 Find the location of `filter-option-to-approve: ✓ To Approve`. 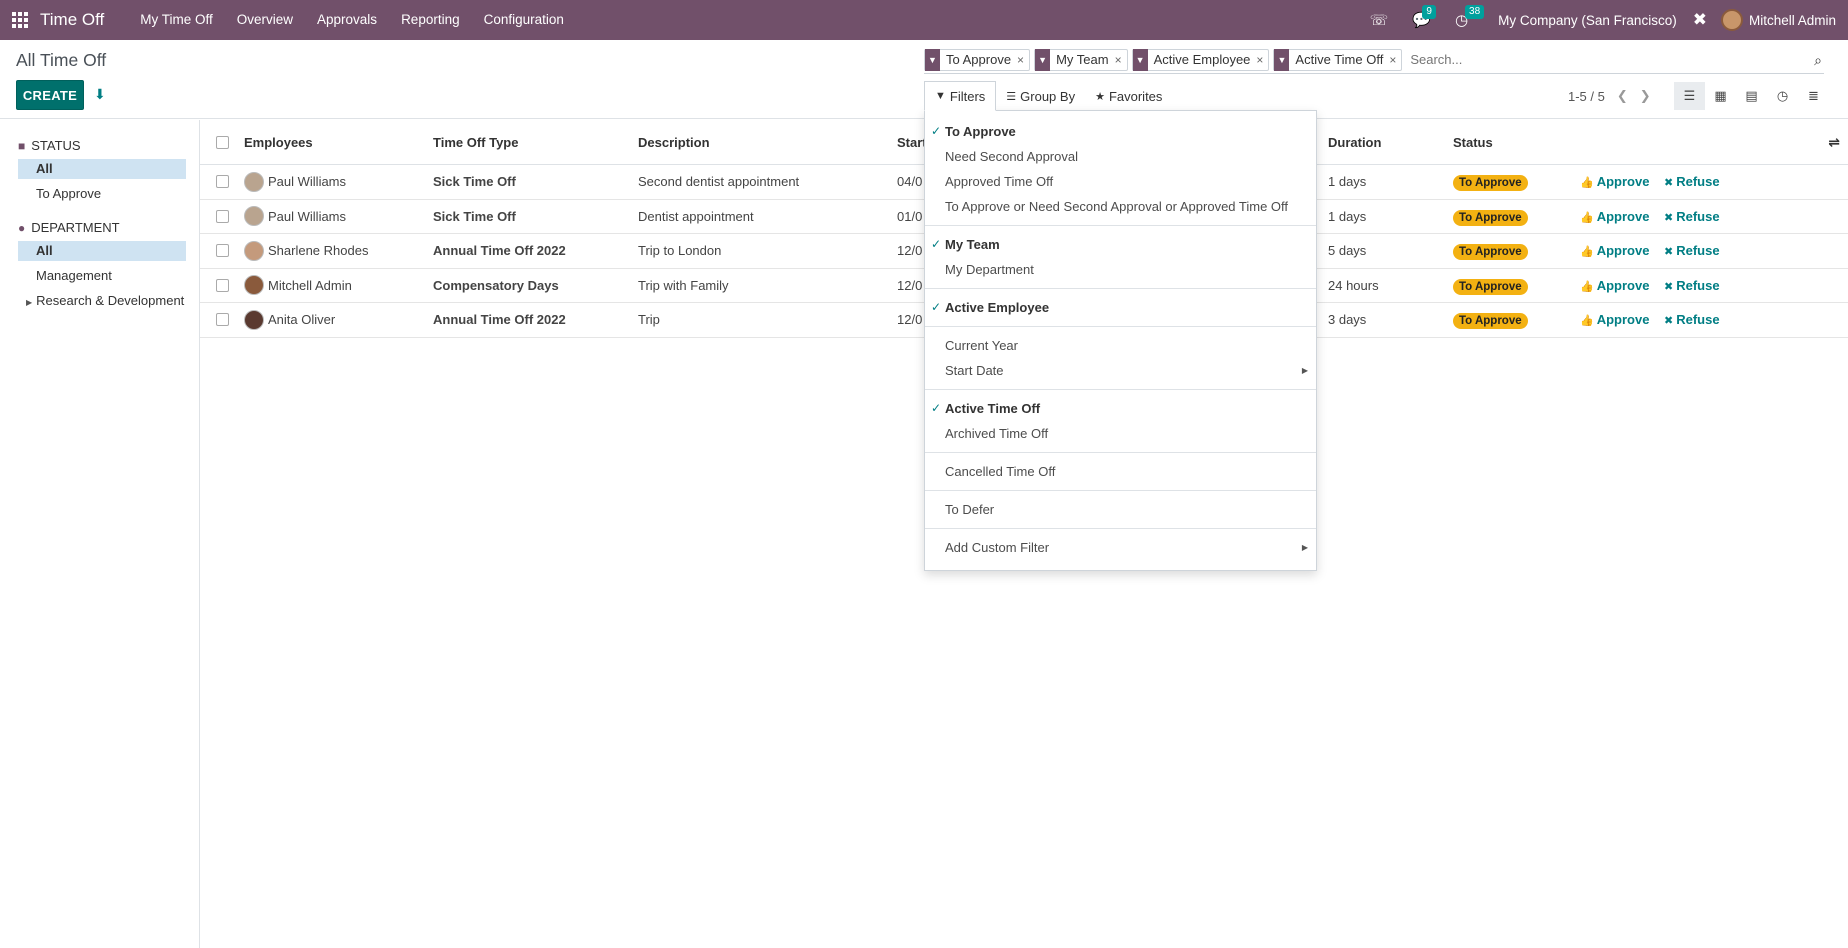

filter-option-to-approve: ✓ To Approve is located at coordinates (1120, 131).